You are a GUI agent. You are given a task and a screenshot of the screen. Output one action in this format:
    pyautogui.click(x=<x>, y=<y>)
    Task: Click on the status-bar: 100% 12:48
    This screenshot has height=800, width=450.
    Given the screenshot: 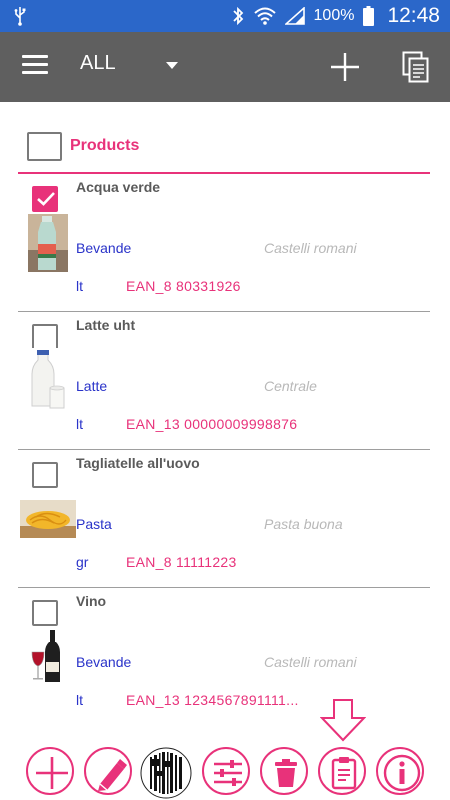 What is the action you would take?
    pyautogui.click(x=225, y=16)
    